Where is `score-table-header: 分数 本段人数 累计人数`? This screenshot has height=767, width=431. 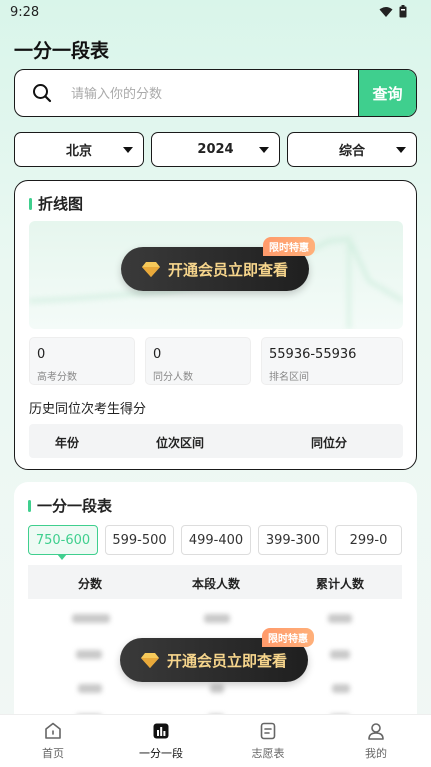
score-table-header: 分数 本段人数 累计人数 is located at coordinates (215, 582).